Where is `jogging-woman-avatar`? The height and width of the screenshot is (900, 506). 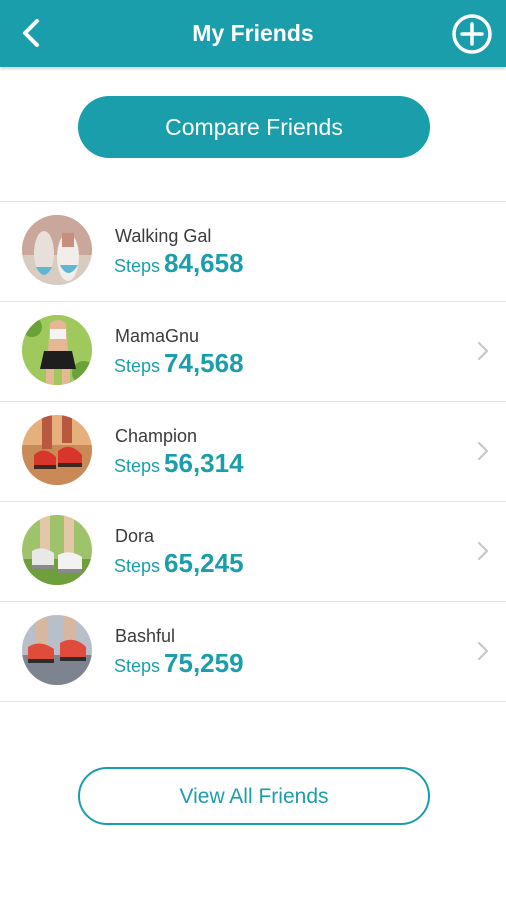 jogging-woman-avatar is located at coordinates (57, 350).